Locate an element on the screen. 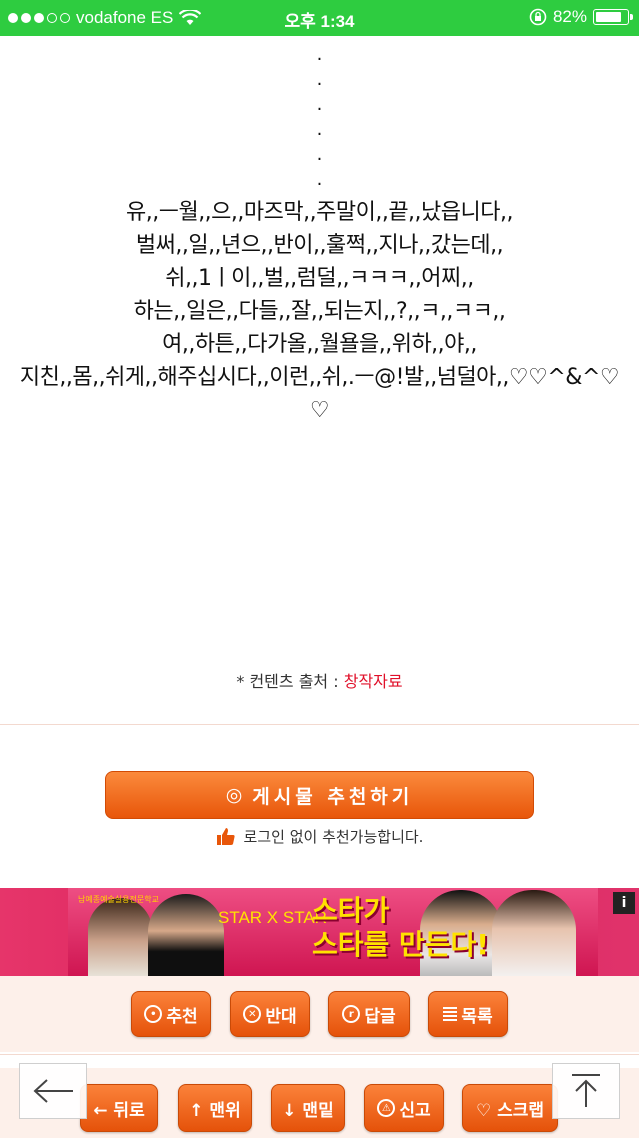  target-icon: ◎ is located at coordinates (236, 795).